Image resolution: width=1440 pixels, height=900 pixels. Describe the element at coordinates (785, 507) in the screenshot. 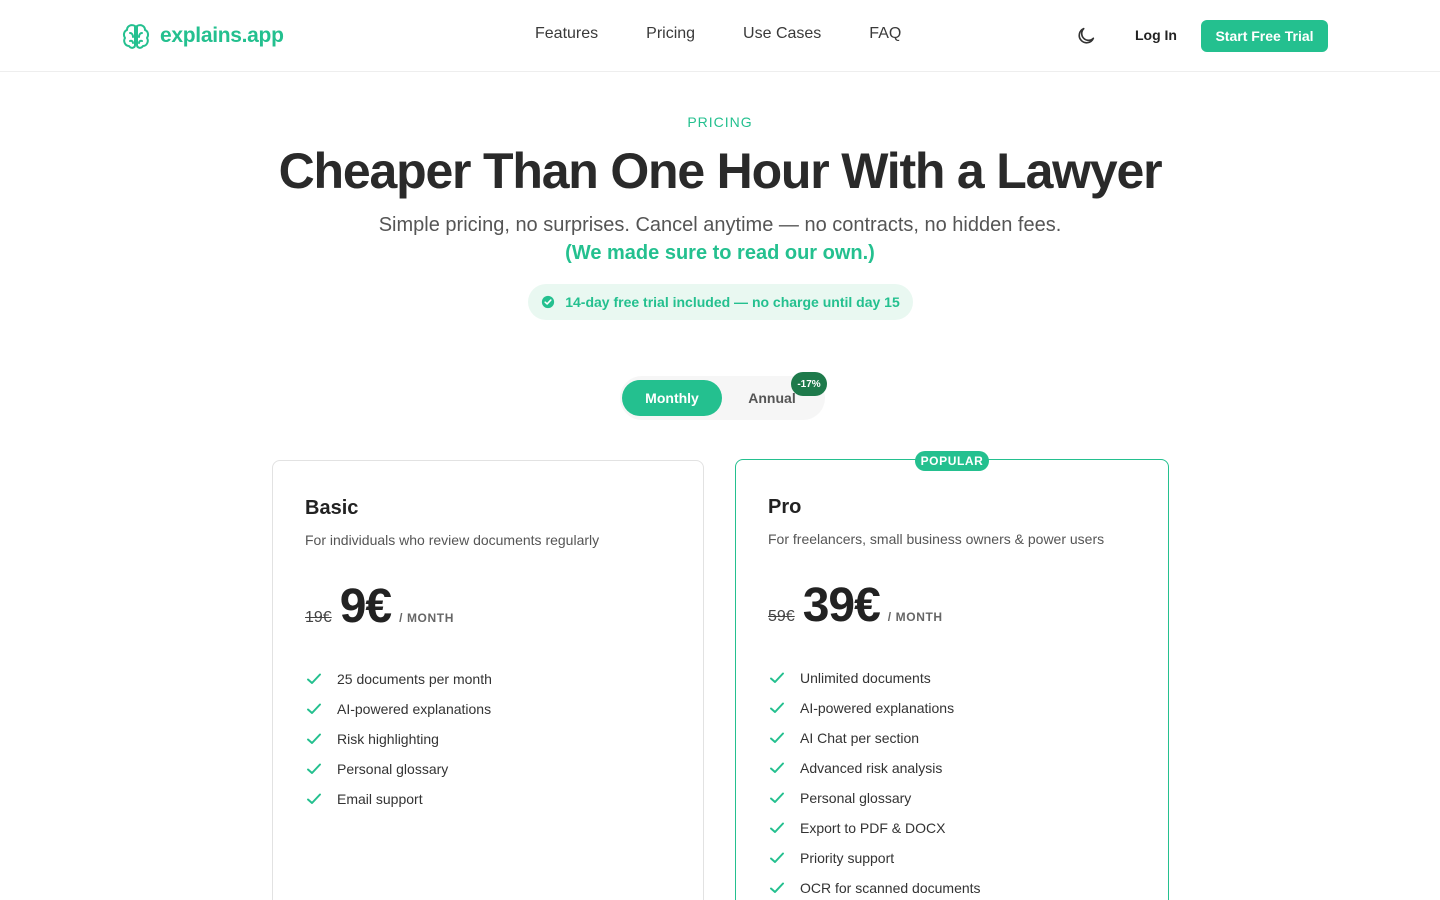

I see `plan-name: Pro` at that location.